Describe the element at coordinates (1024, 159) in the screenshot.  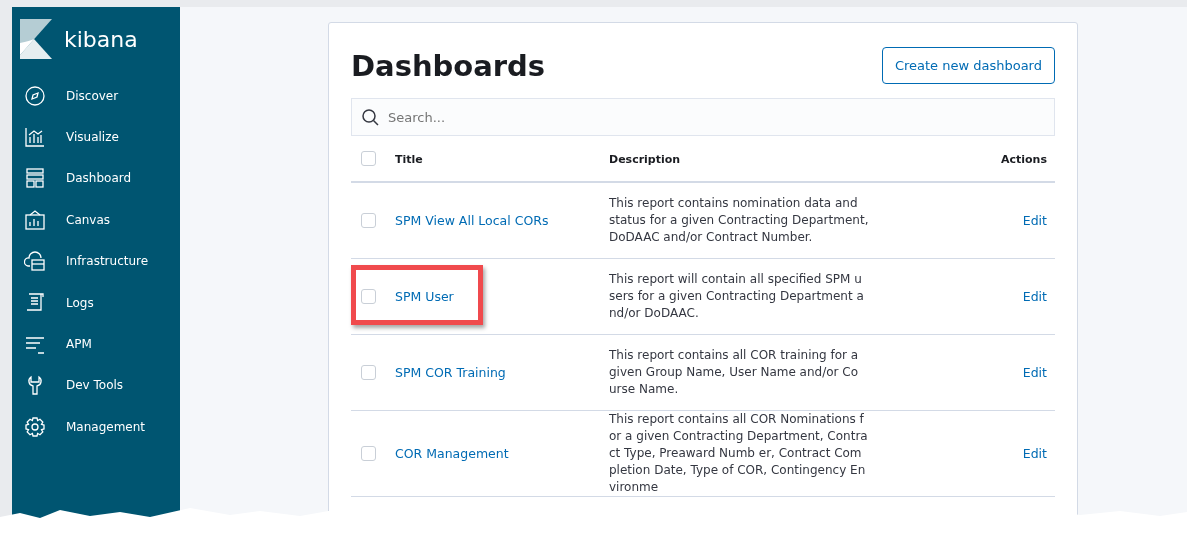
I see `column-header: Actions` at that location.